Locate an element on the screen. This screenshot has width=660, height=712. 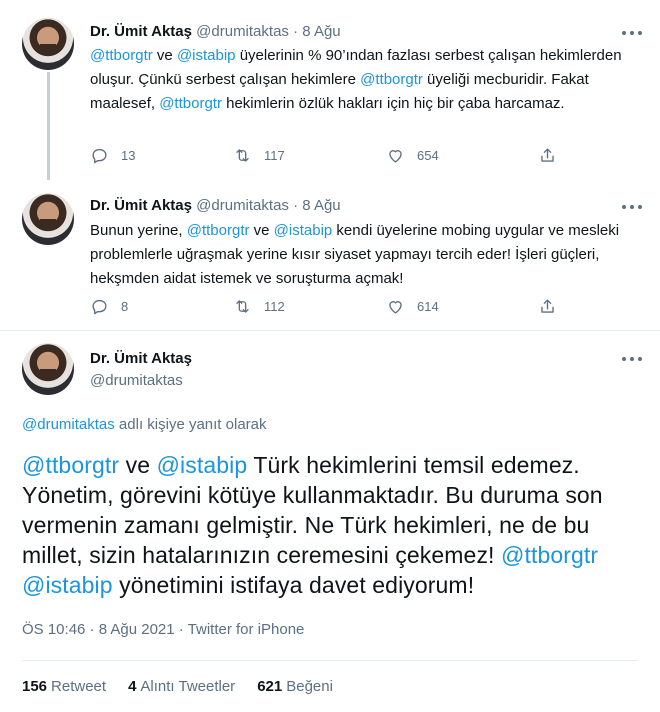
retweet-button: 112 is located at coordinates (259, 306).